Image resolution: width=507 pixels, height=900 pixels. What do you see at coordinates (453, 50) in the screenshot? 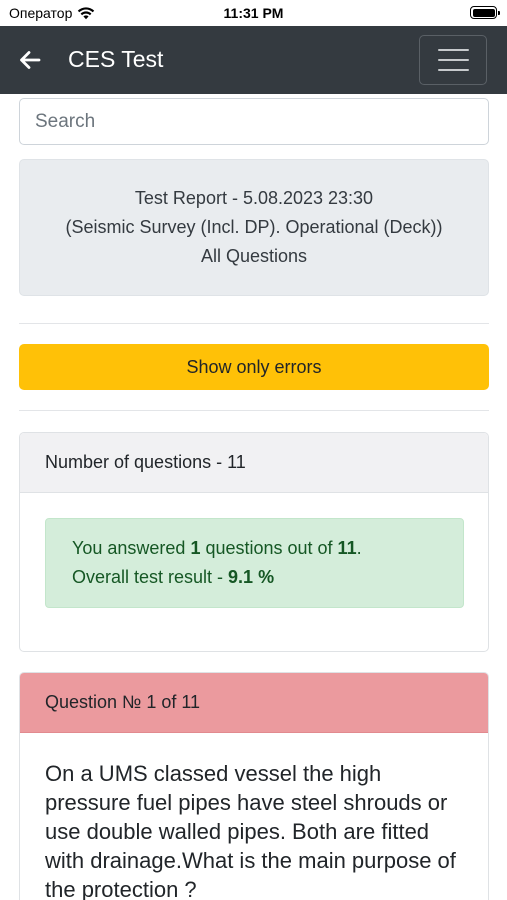
I see `hamburger-icon` at bounding box center [453, 50].